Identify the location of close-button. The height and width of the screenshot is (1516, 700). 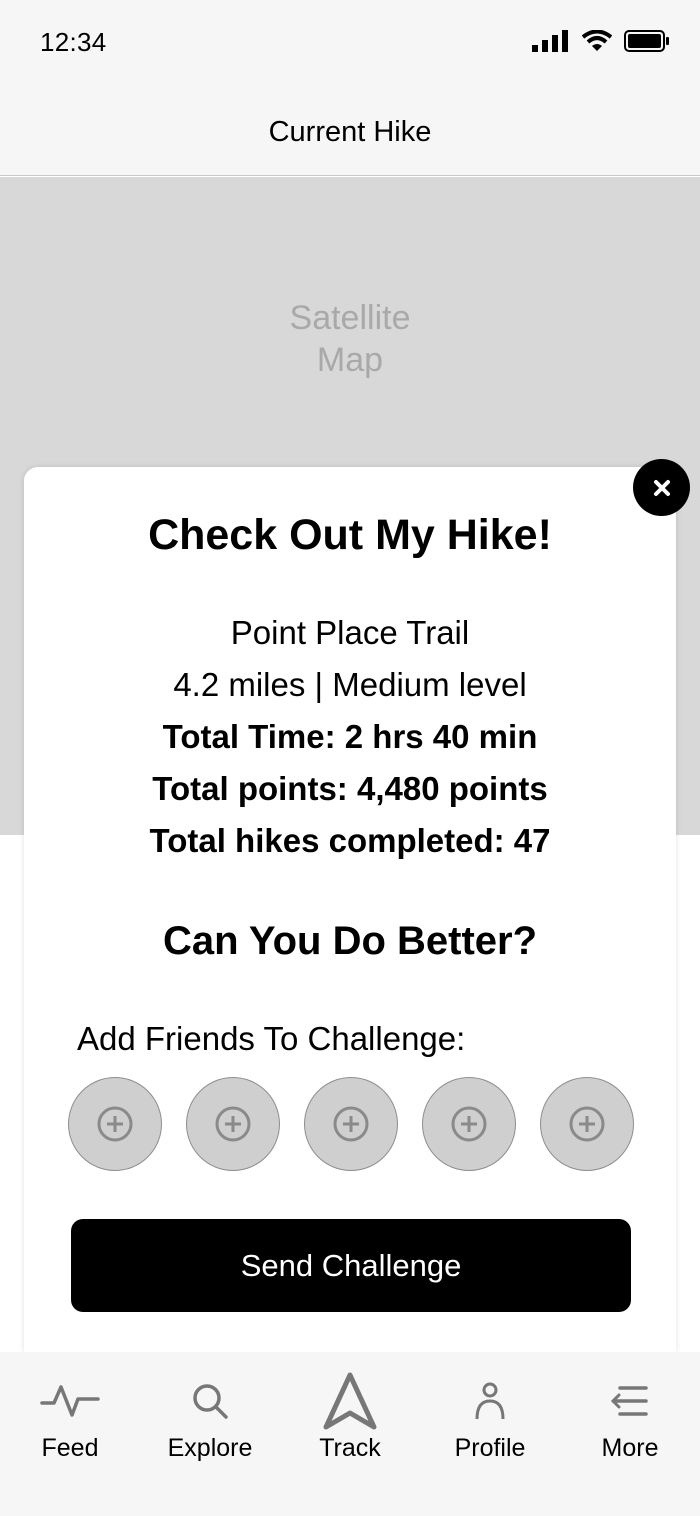
(661, 487).